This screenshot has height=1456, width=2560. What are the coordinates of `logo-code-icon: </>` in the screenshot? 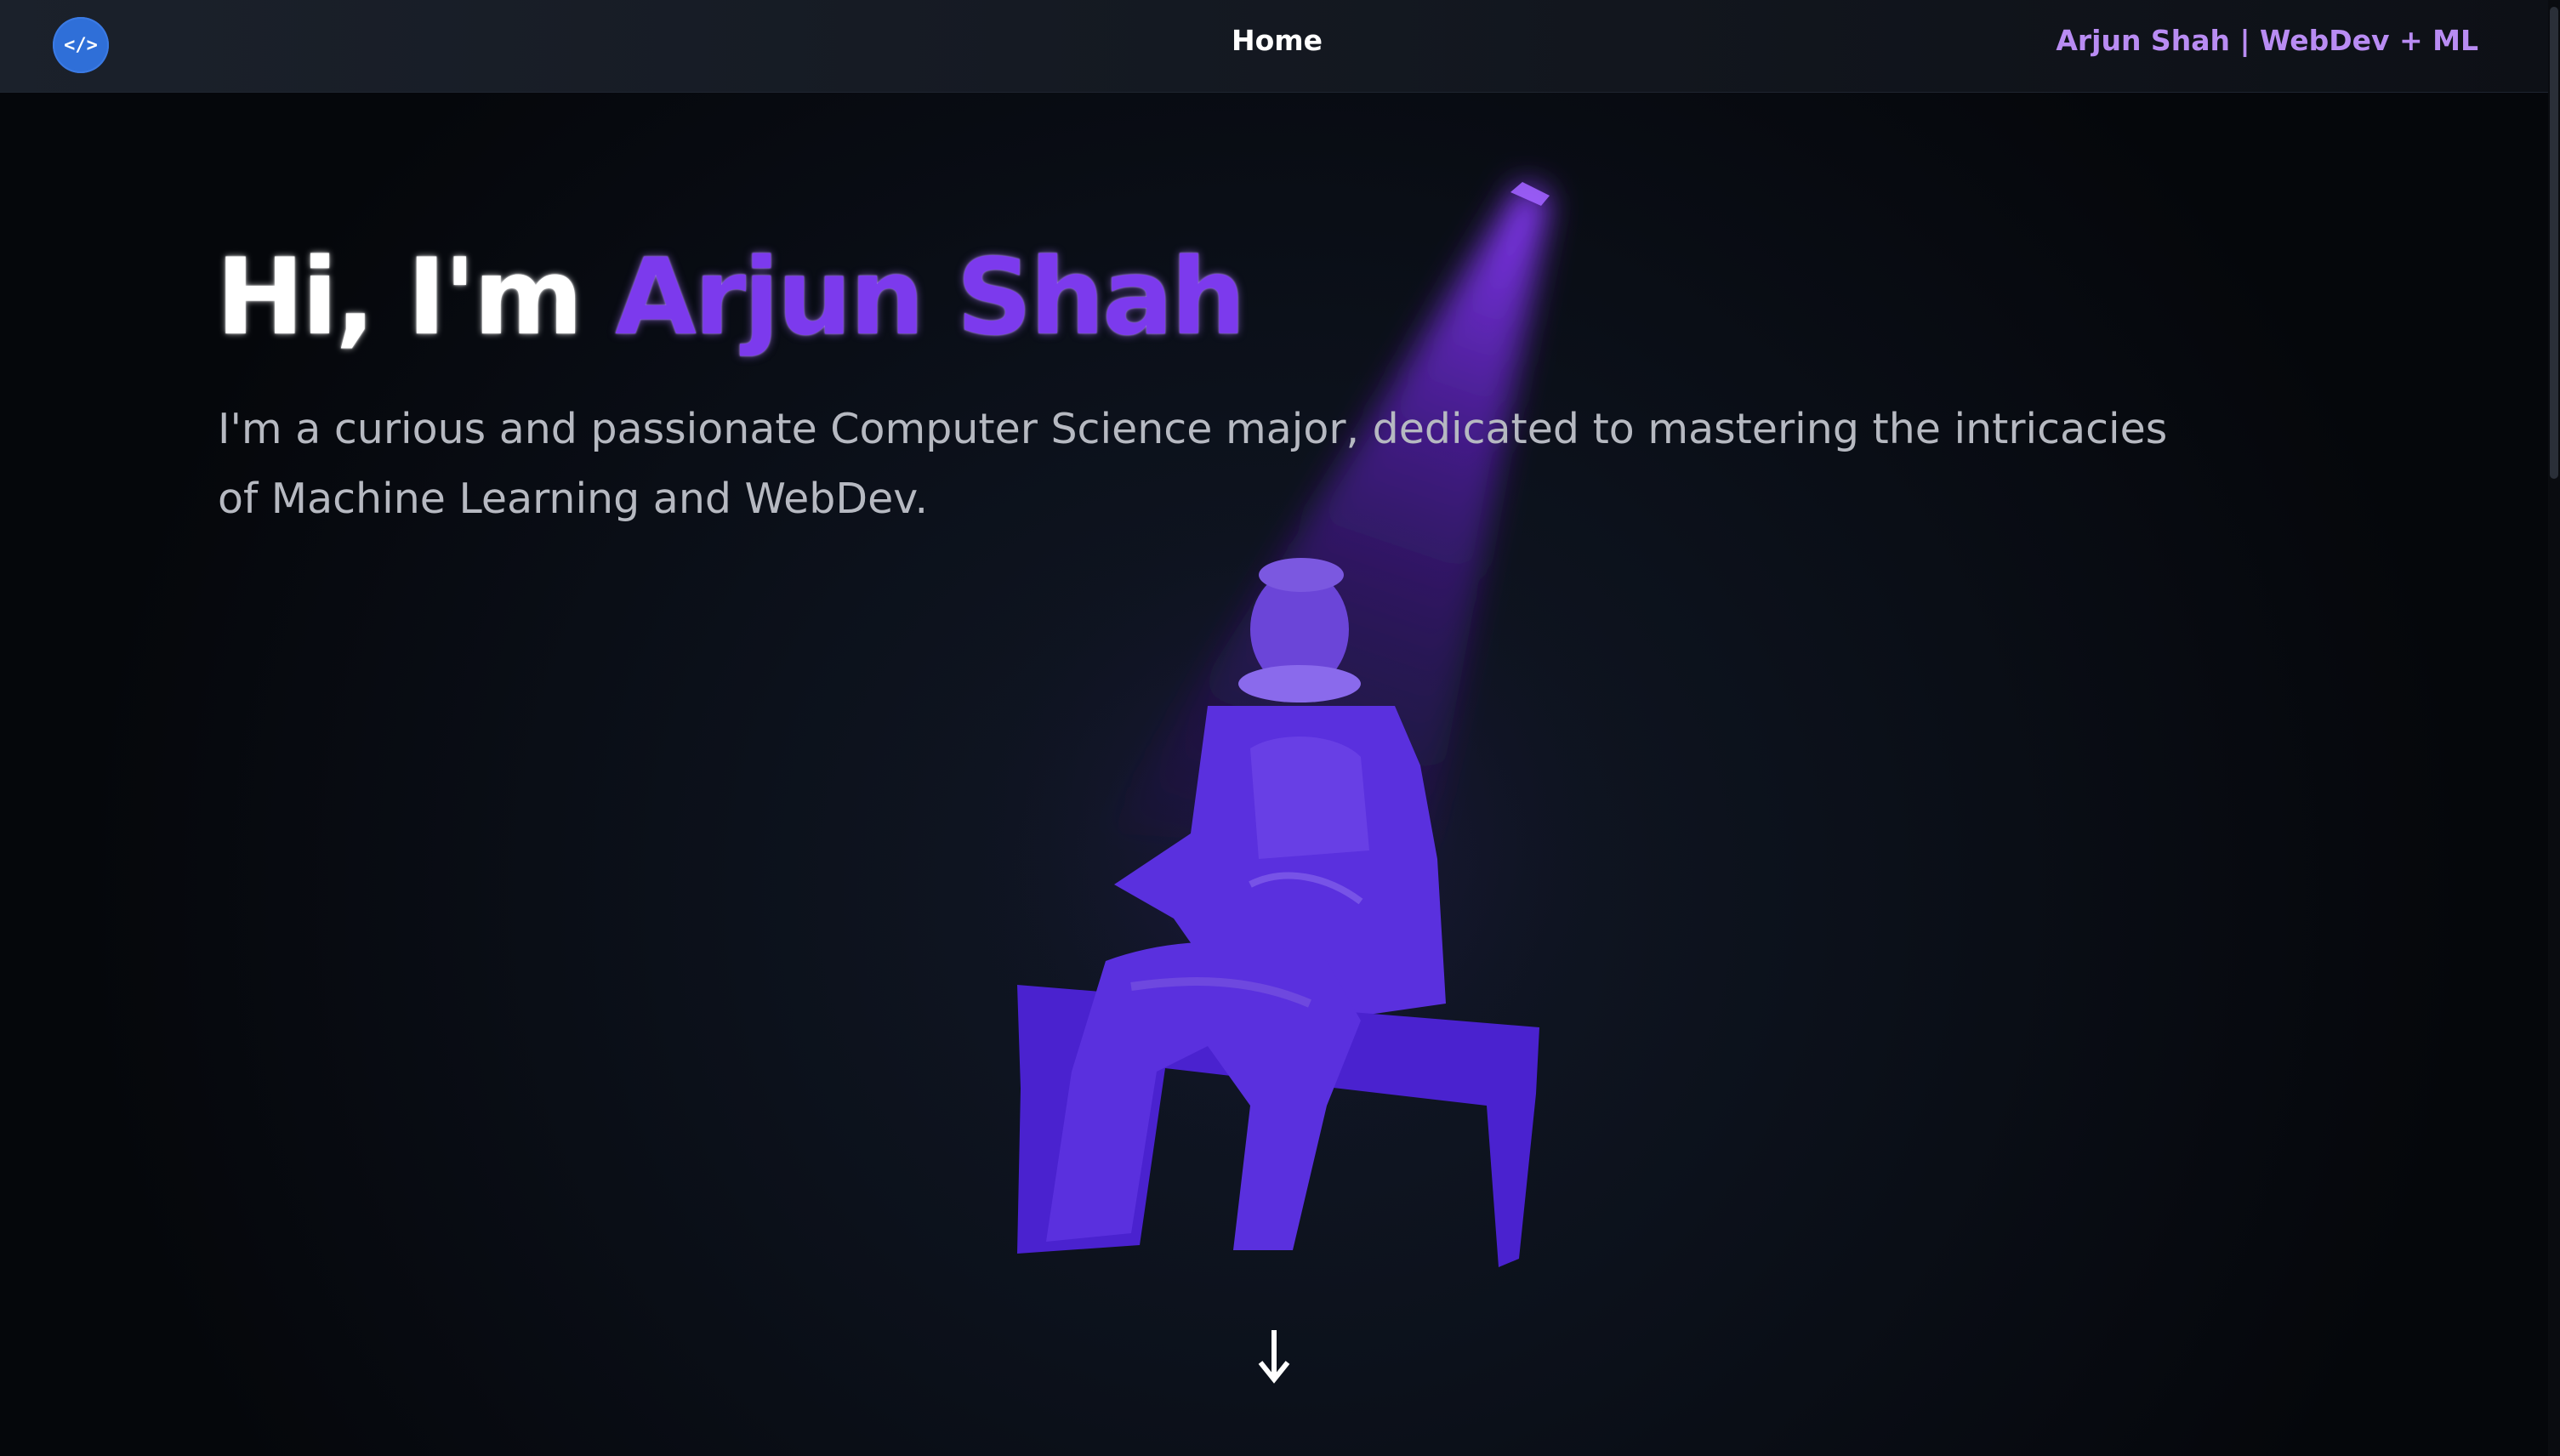 It's located at (81, 45).